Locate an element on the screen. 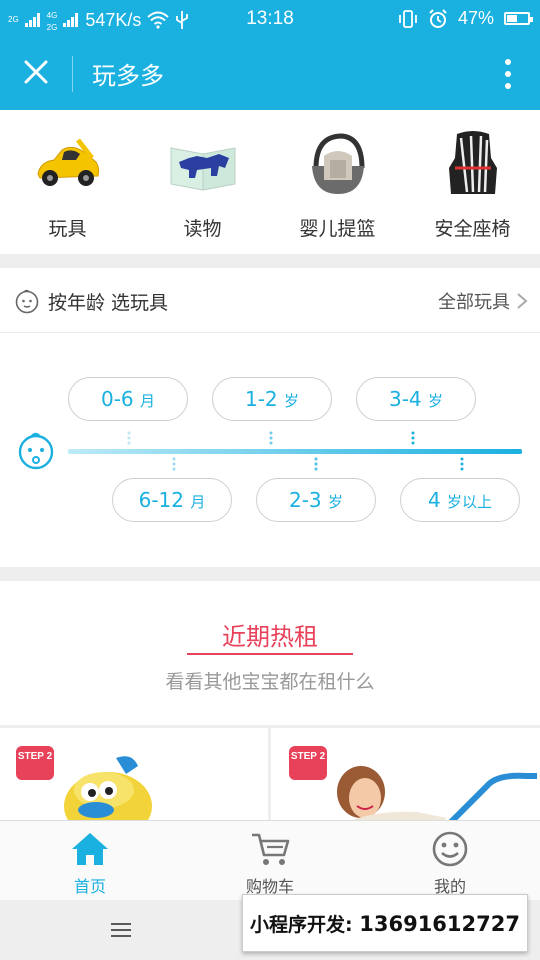 This screenshot has width=540, height=960. home-icon is located at coordinates (90, 849).